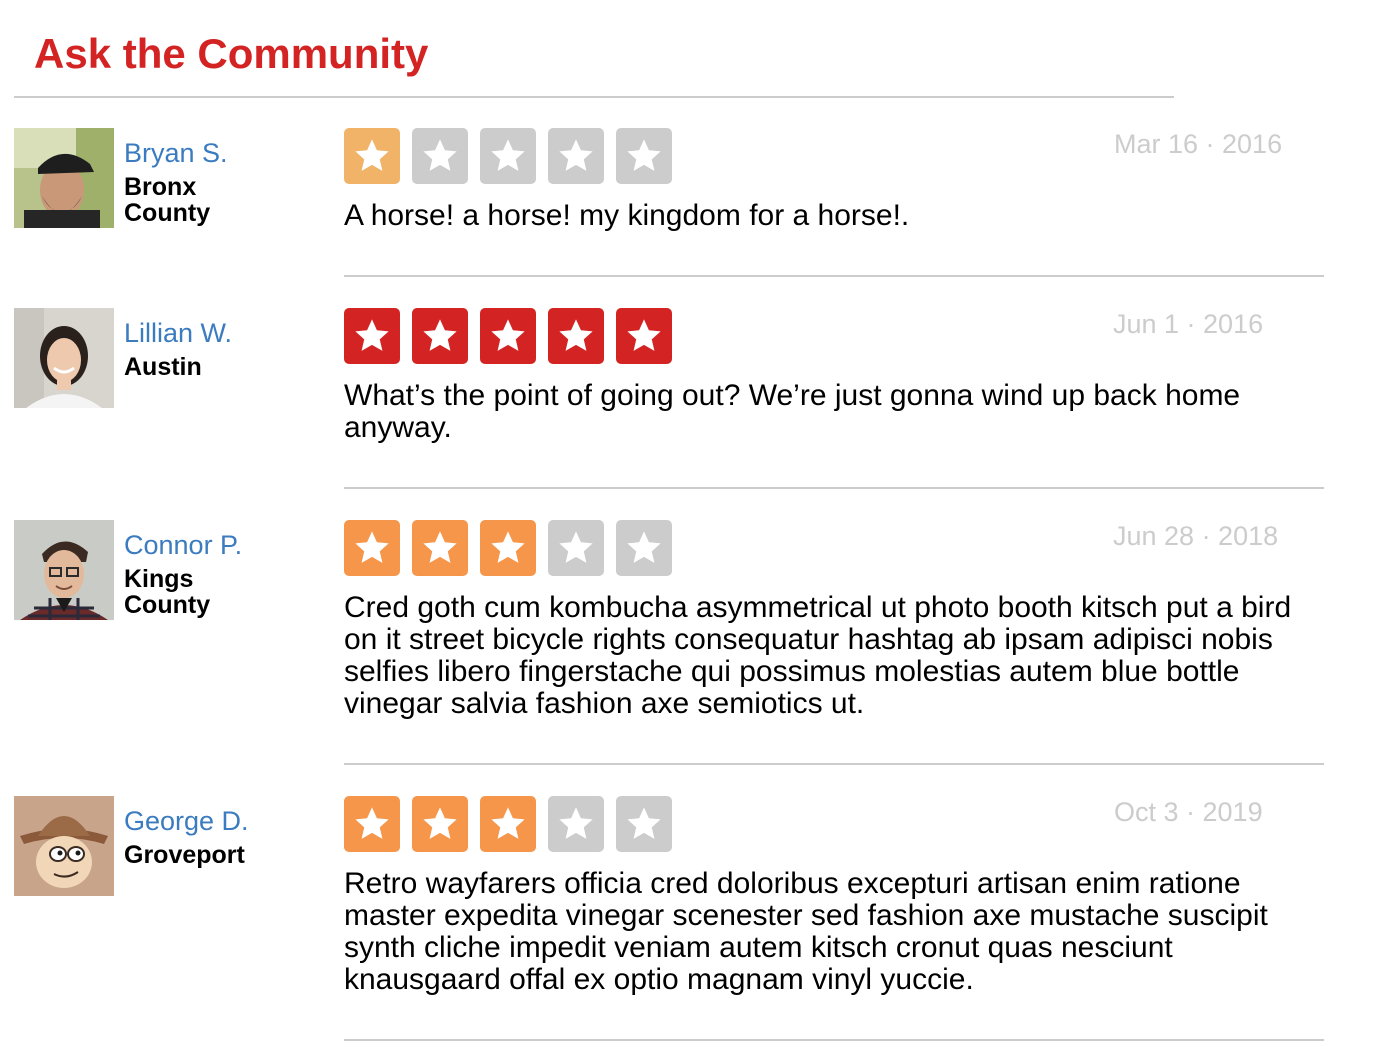 This screenshot has width=1380, height=1062. I want to click on user-location: Groveport, so click(184, 855).